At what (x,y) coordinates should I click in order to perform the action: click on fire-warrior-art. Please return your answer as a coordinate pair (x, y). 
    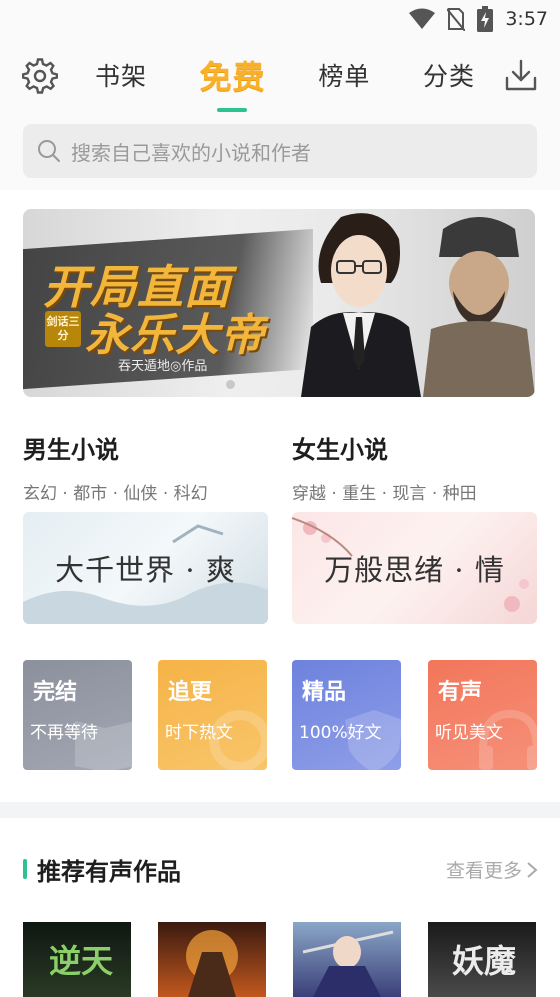
    Looking at the image, I should click on (212, 963).